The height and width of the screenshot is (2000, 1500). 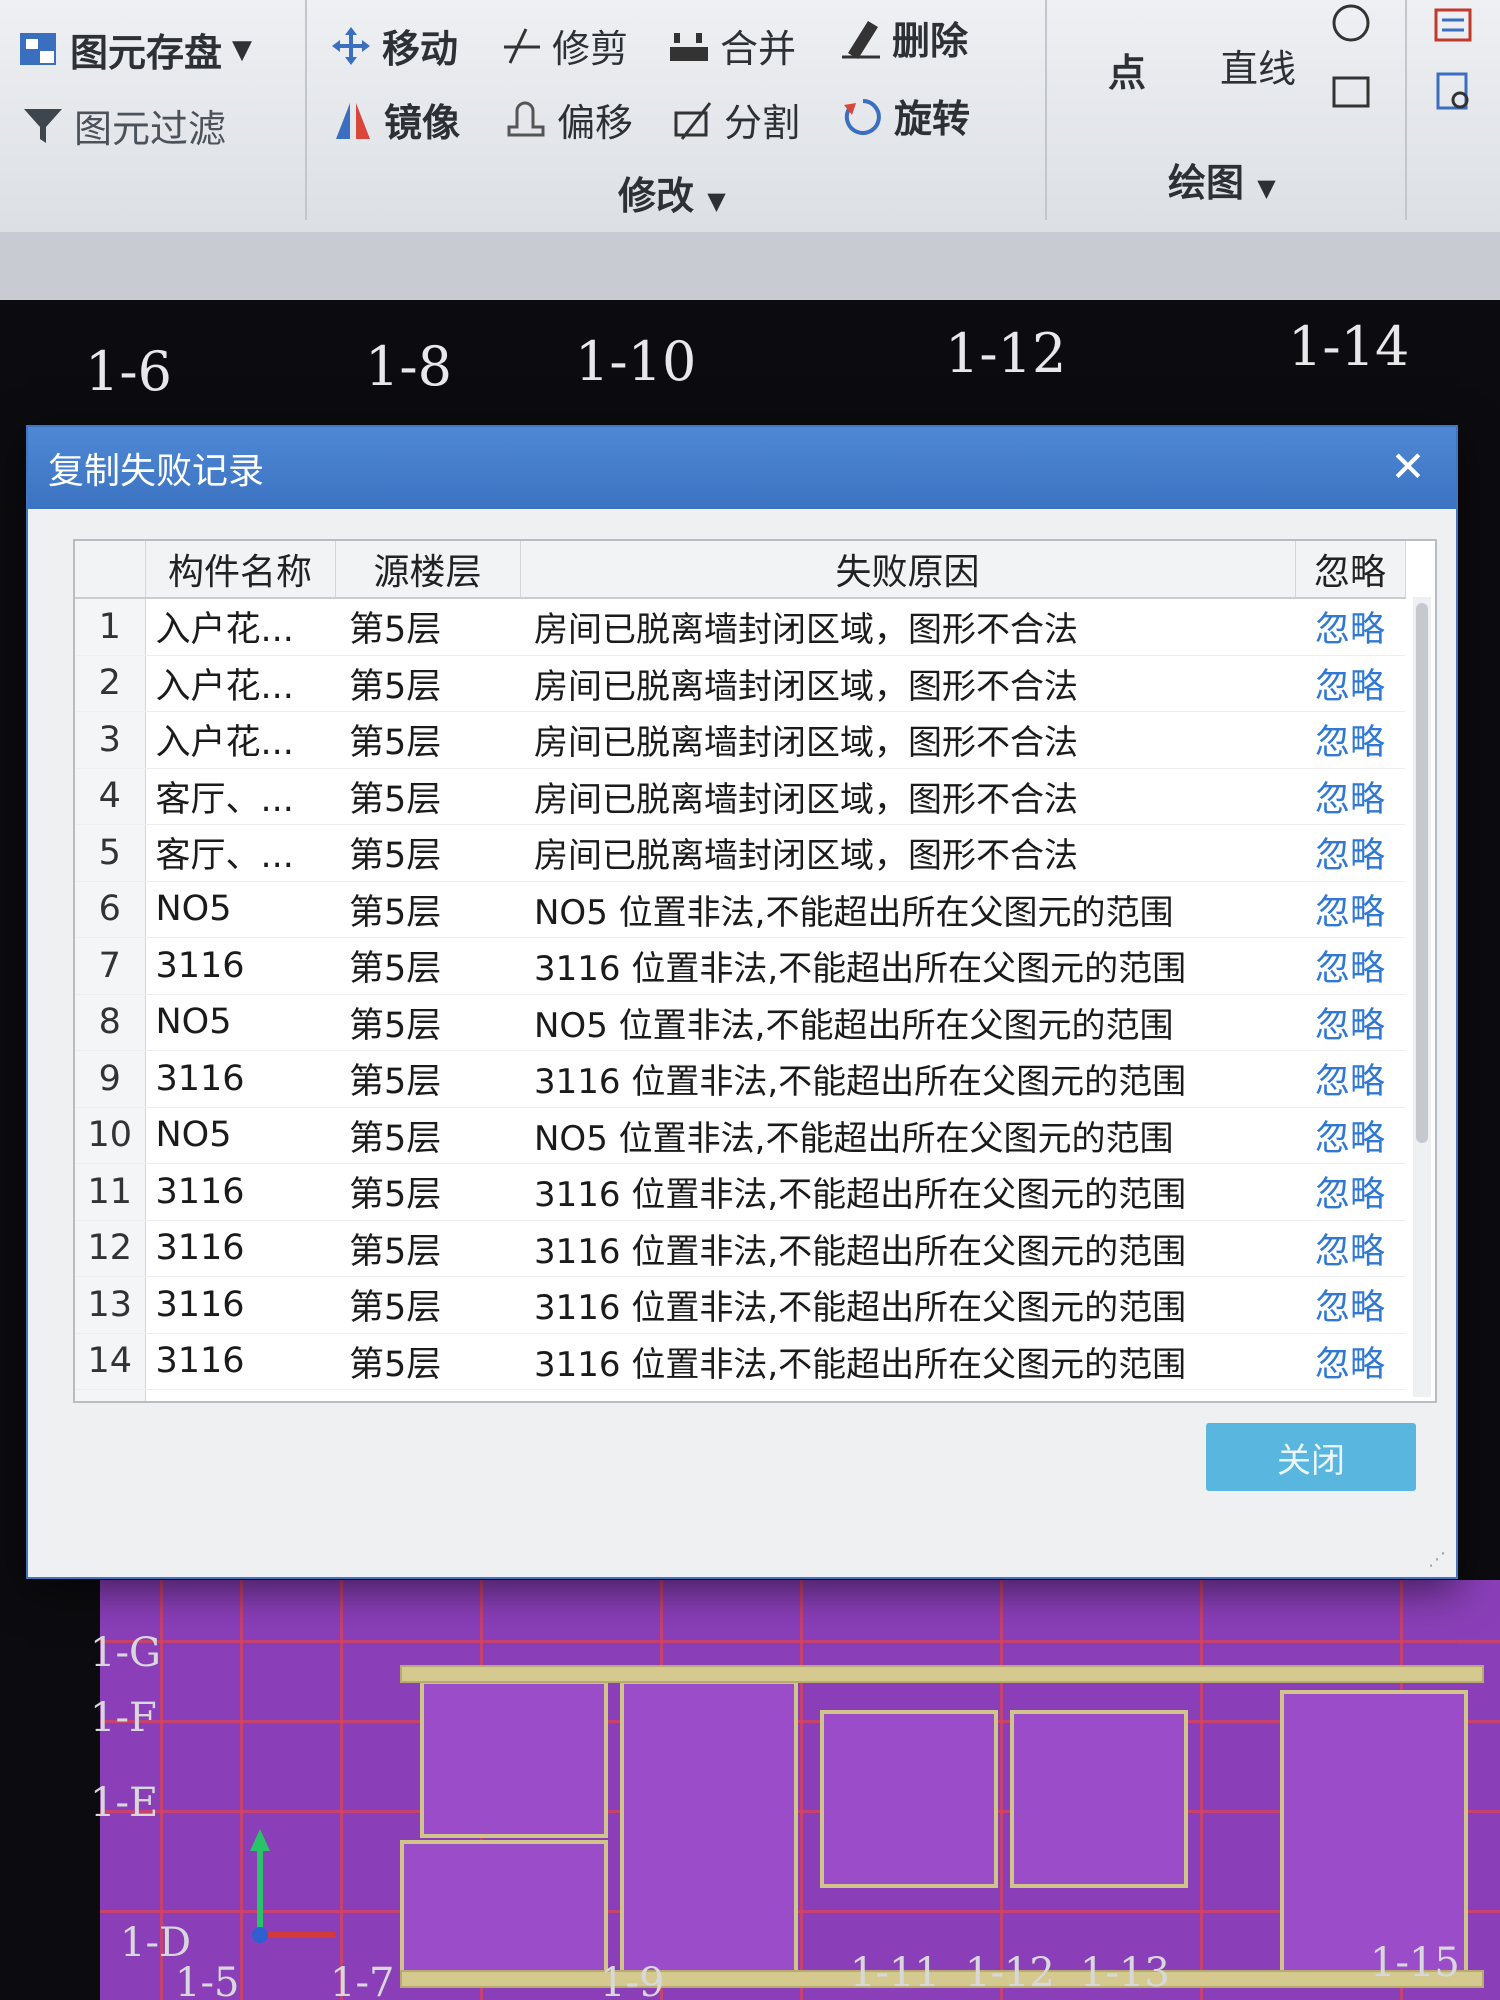 What do you see at coordinates (1350, 570) in the screenshot?
I see `column-header-ignore: 忽略` at bounding box center [1350, 570].